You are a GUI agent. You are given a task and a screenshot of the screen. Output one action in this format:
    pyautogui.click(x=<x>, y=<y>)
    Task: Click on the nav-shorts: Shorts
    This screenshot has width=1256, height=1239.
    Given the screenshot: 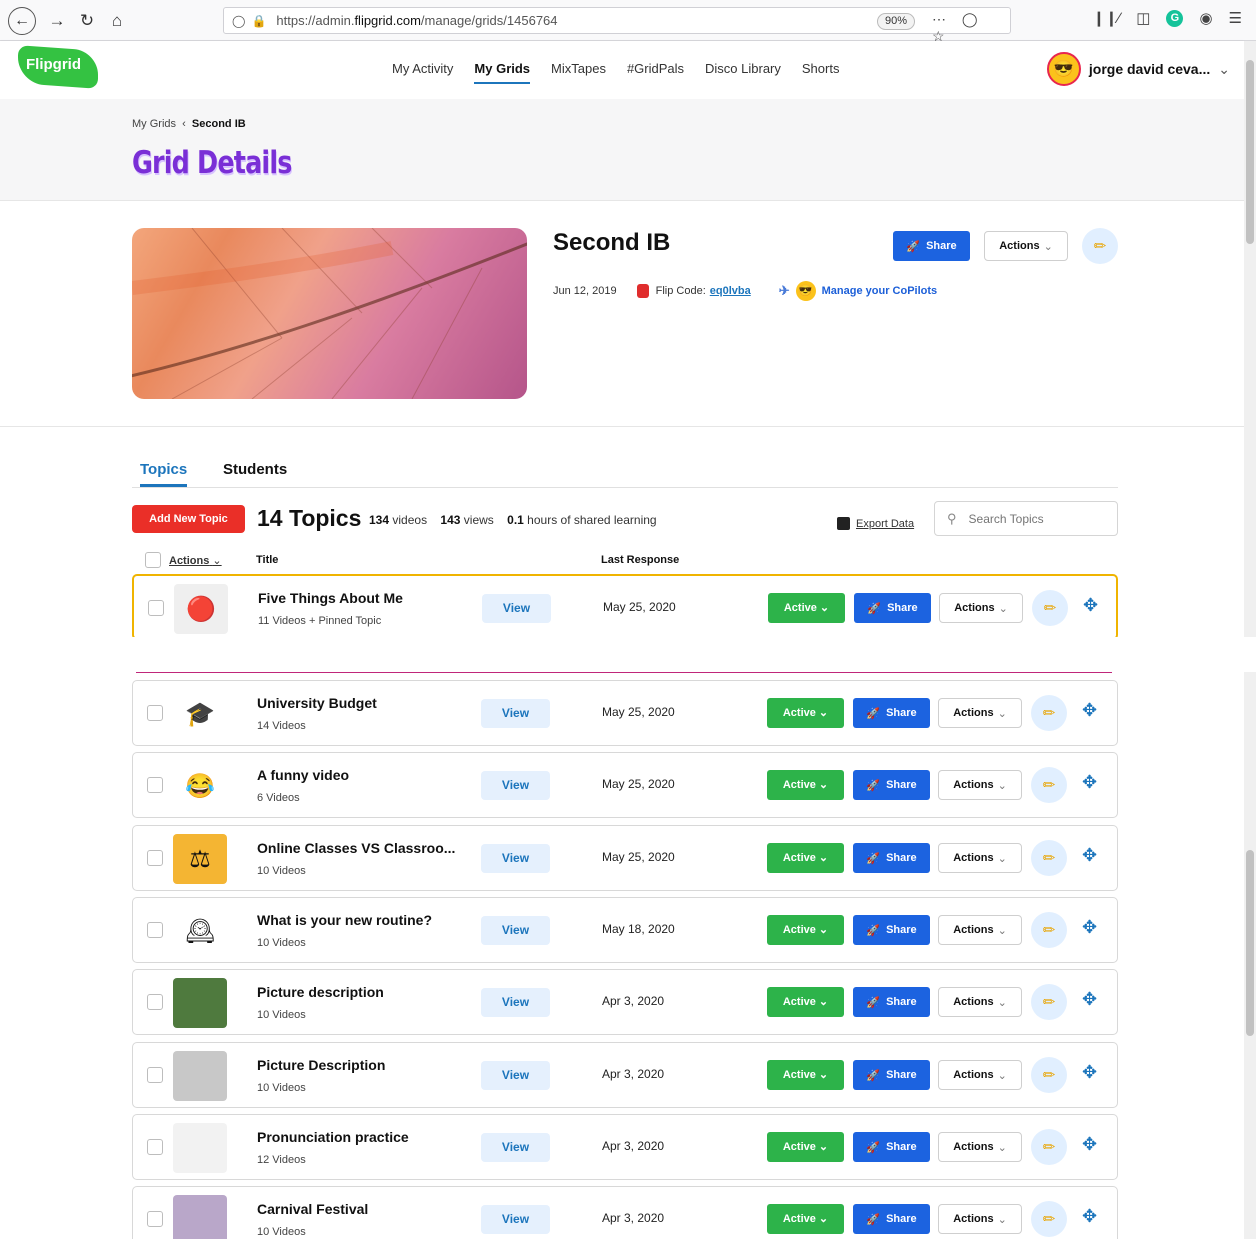 What is the action you would take?
    pyautogui.click(x=821, y=72)
    